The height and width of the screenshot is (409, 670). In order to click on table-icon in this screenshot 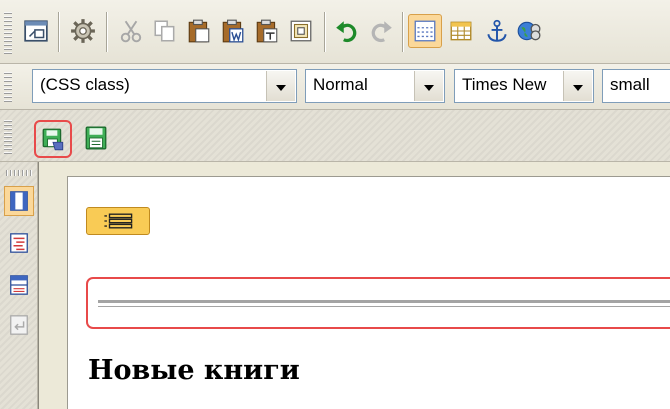, I will do `click(461, 31)`.